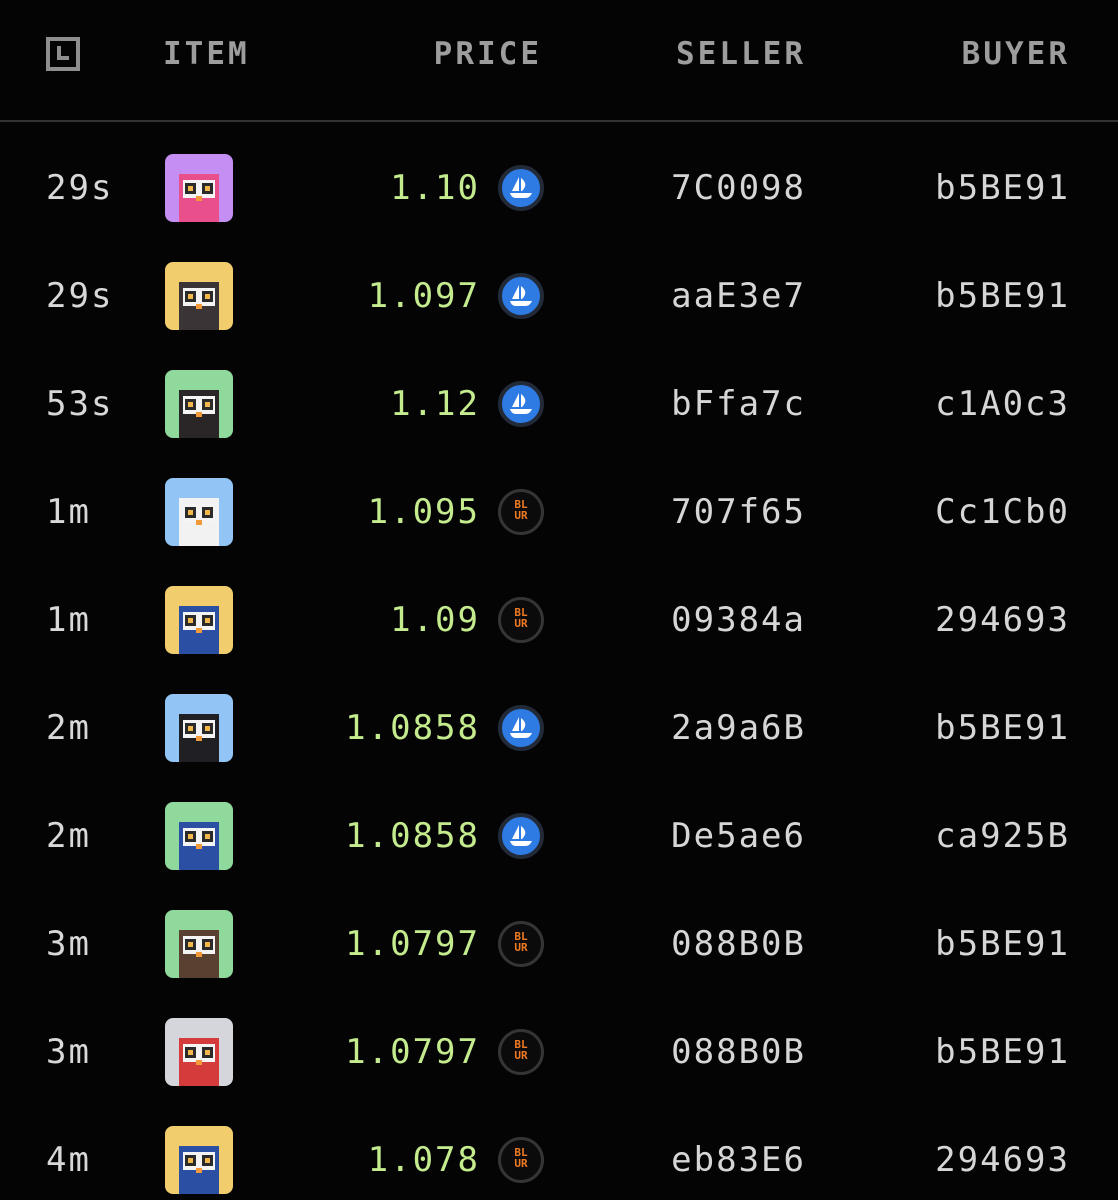 This screenshot has height=1200, width=1118. What do you see at coordinates (559, 188) in the screenshot?
I see `table-row: 29s 1.10 7C0098 b5BE91` at bounding box center [559, 188].